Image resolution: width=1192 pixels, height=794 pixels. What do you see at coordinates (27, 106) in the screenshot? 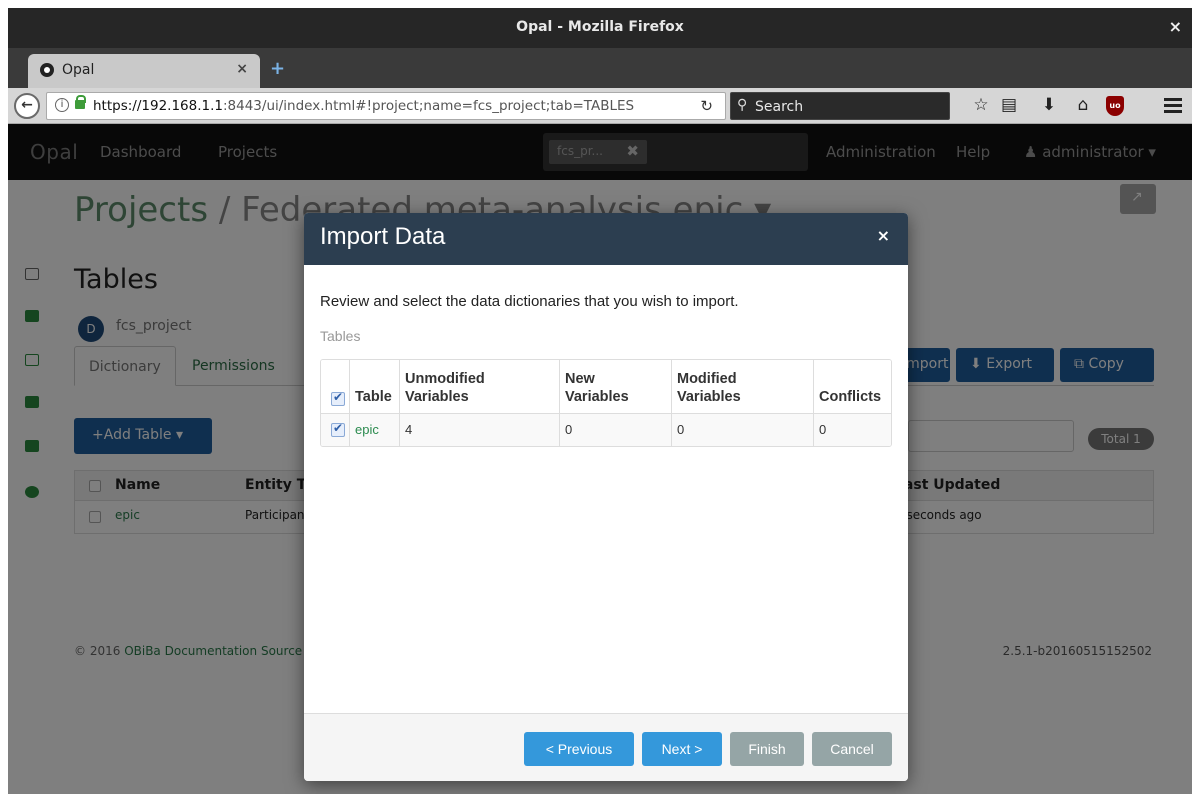
I see `back-button: ←` at bounding box center [27, 106].